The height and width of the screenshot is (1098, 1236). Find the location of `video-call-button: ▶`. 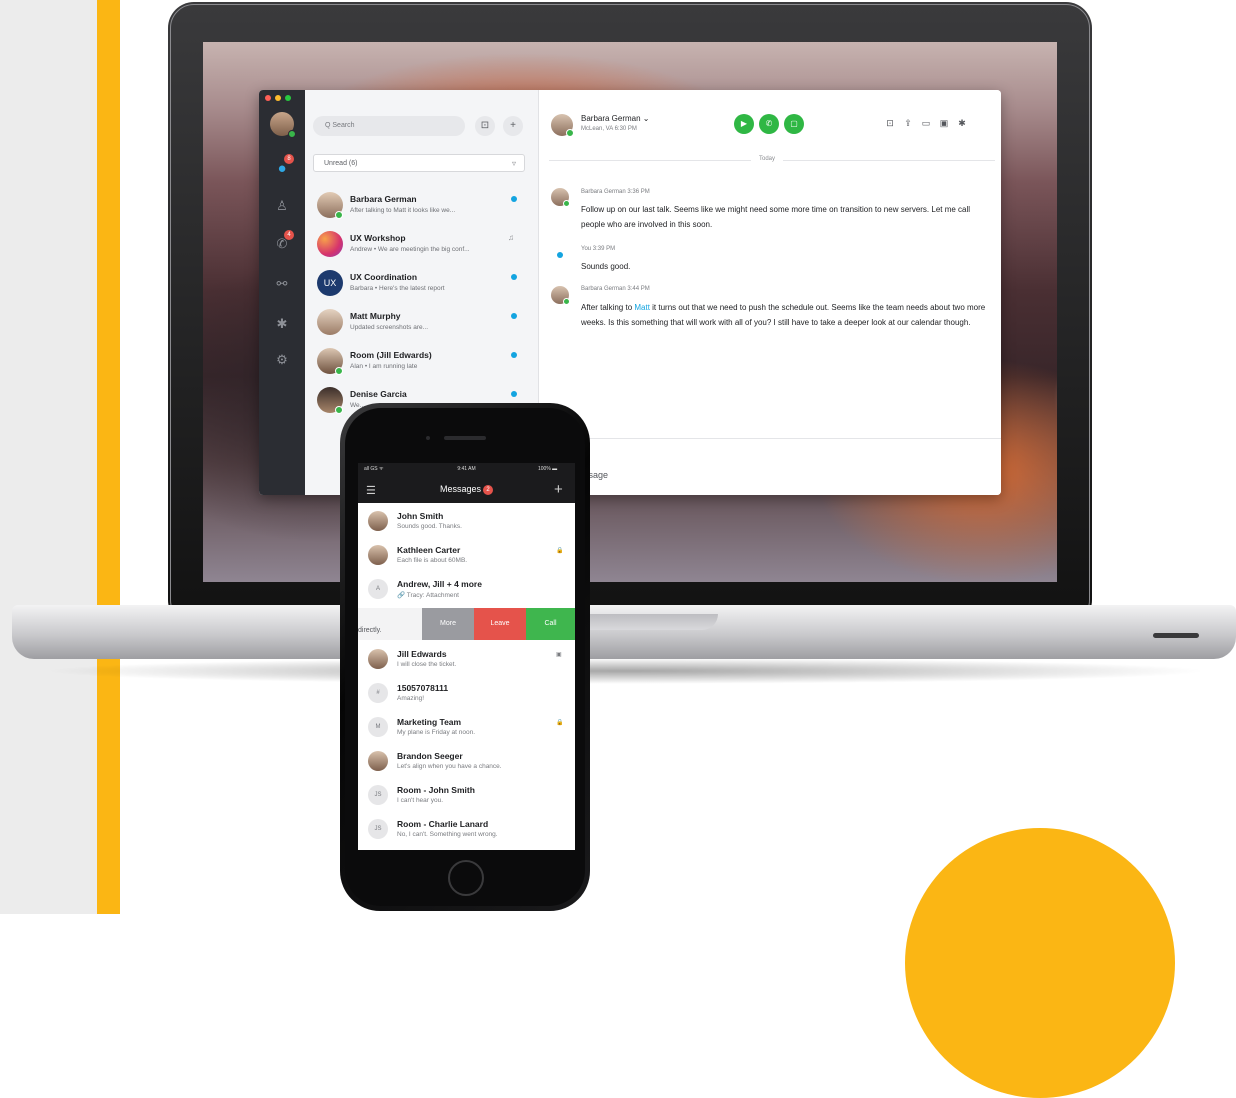

video-call-button: ▶ is located at coordinates (744, 124).